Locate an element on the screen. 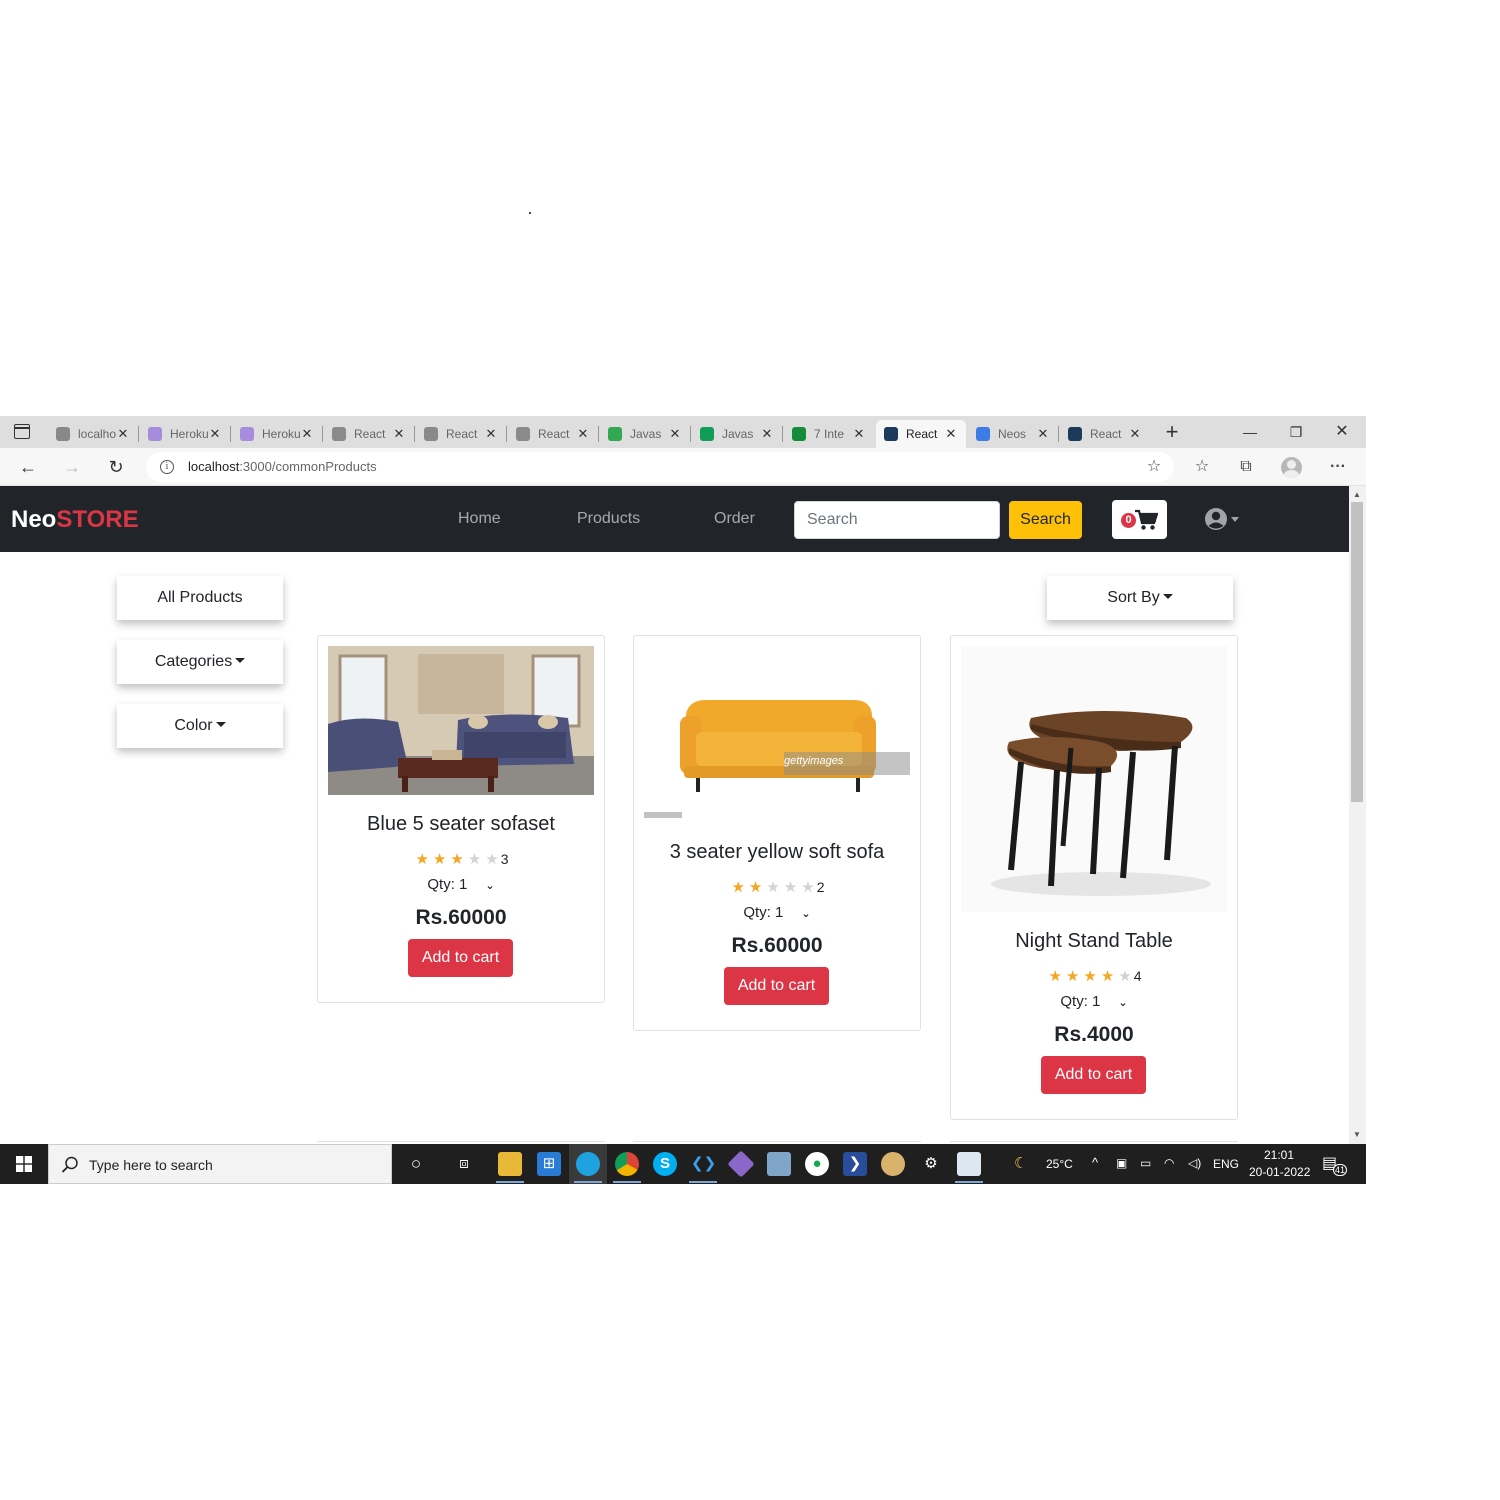  git-icon is located at coordinates (741, 1164).